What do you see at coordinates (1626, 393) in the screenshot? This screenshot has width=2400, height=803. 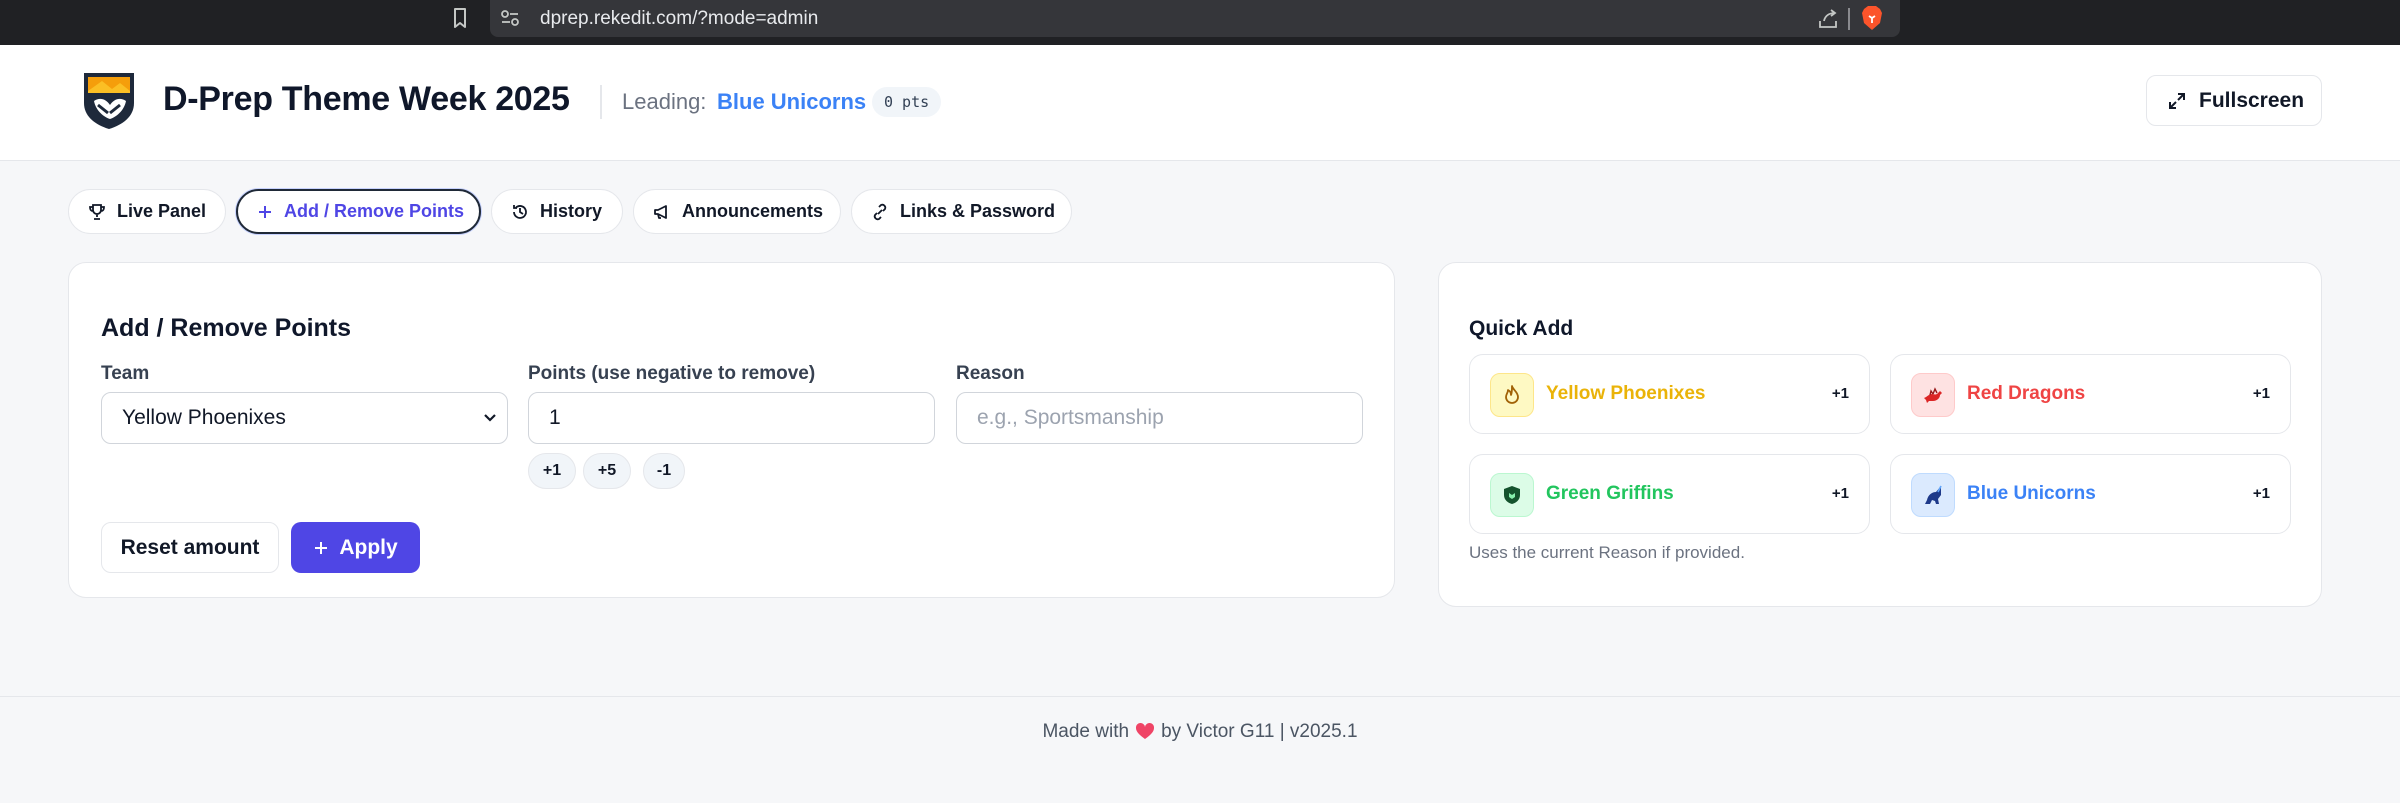 I see `team-name: Yellow Phoenixes` at bounding box center [1626, 393].